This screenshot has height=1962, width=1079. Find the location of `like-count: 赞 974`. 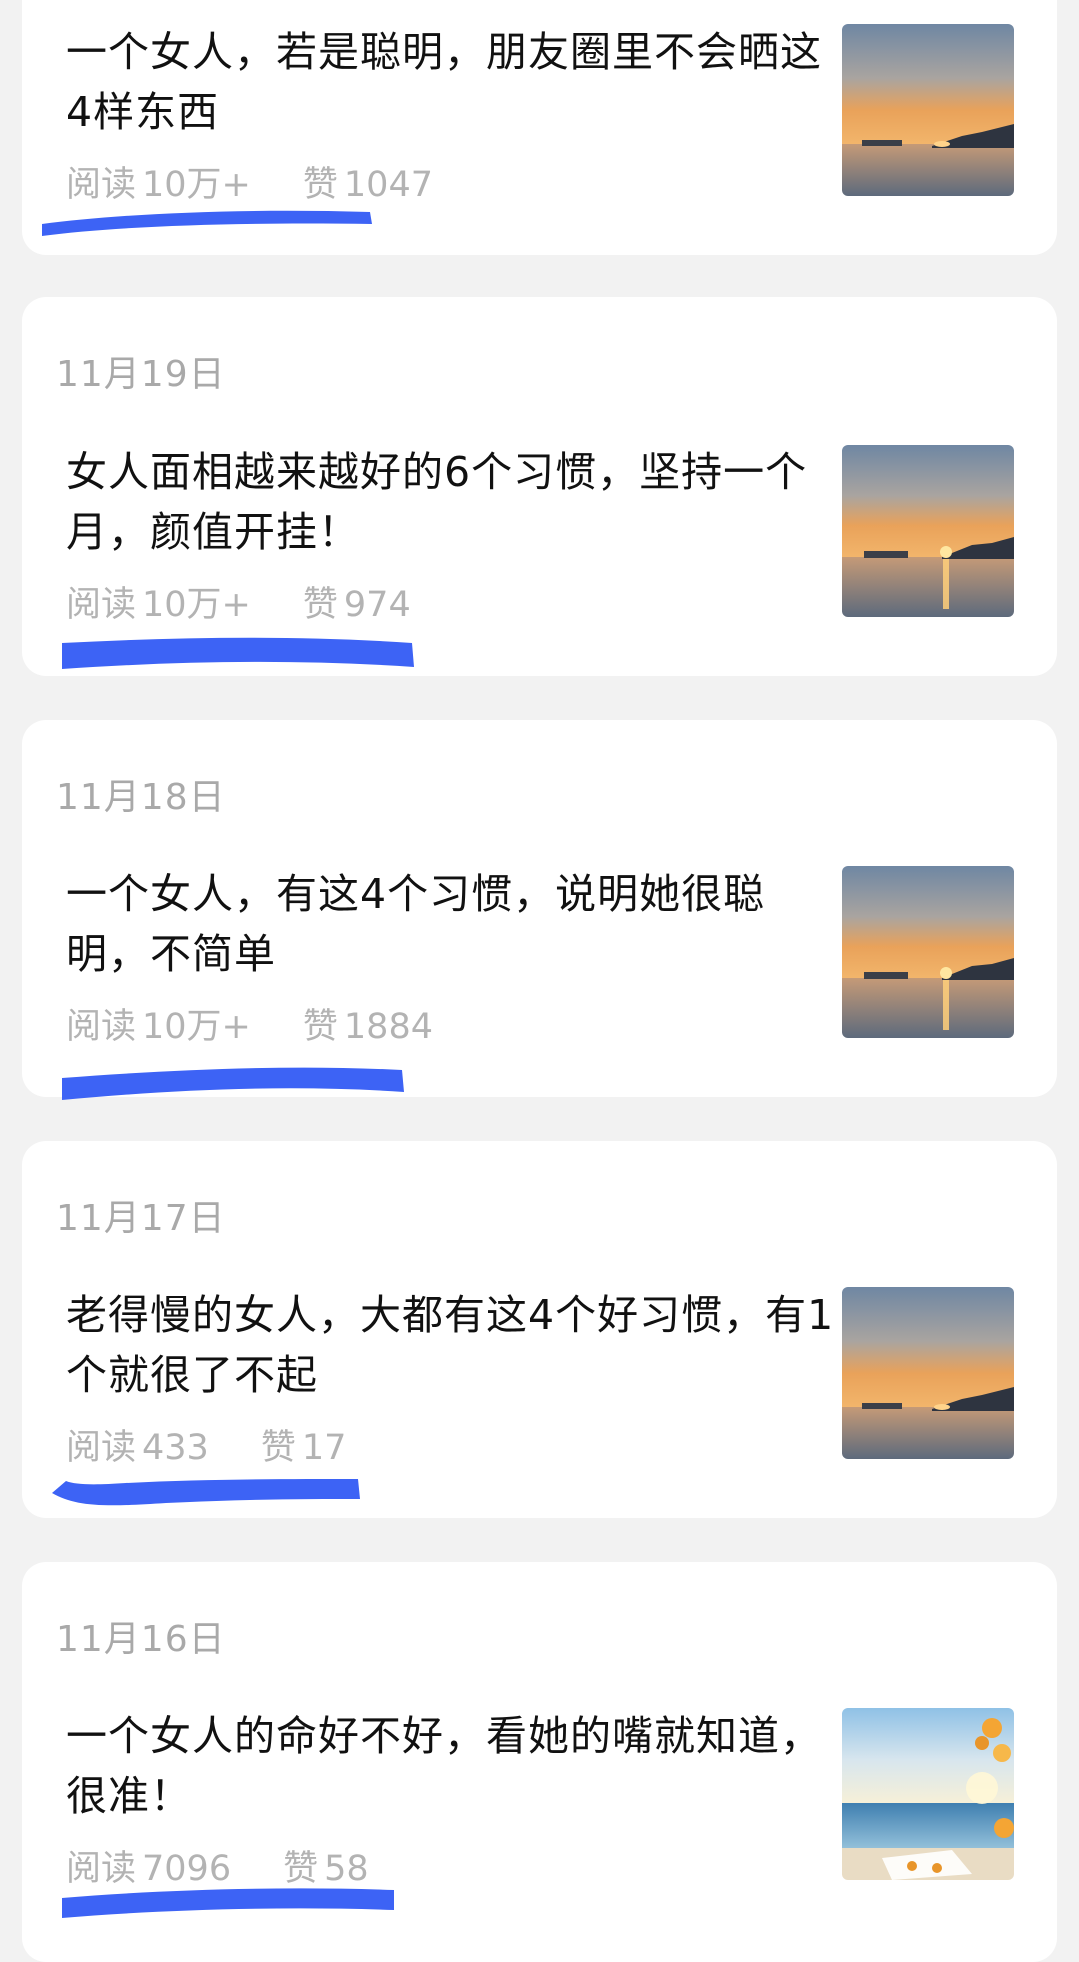

like-count: 赞 974 is located at coordinates (356, 605).